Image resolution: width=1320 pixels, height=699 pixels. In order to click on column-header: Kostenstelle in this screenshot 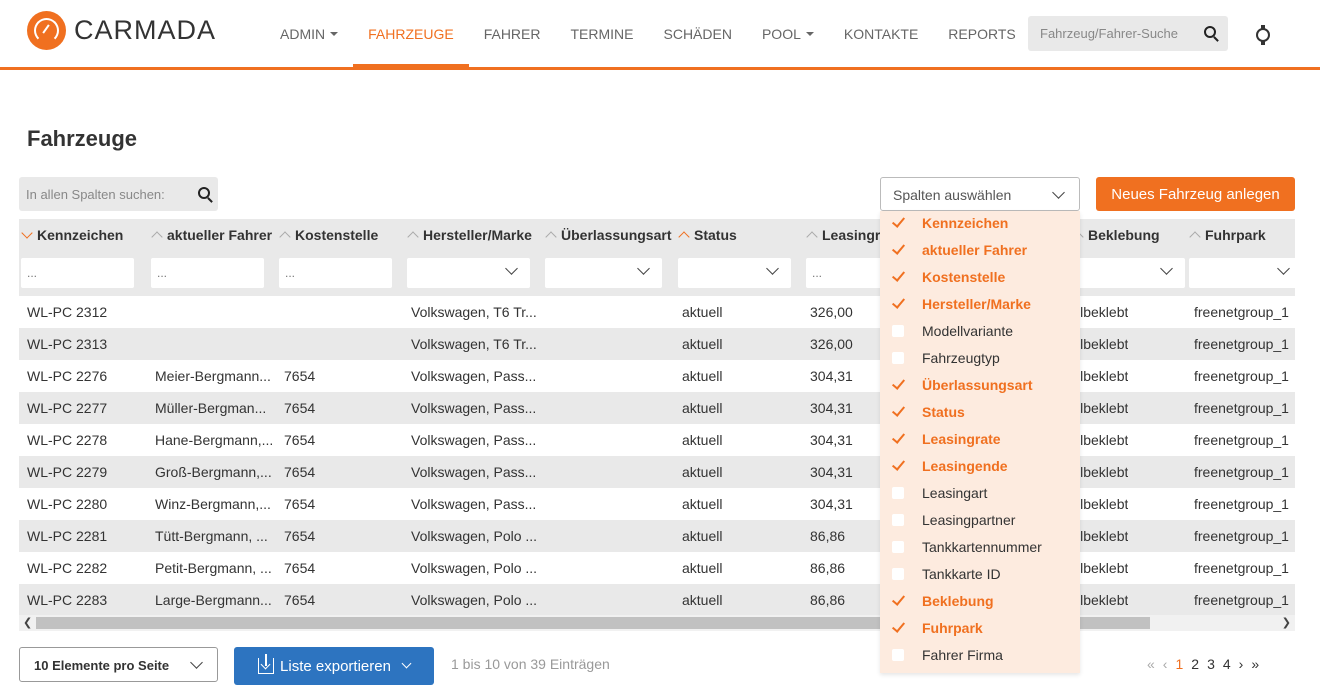, I will do `click(329, 235)`.